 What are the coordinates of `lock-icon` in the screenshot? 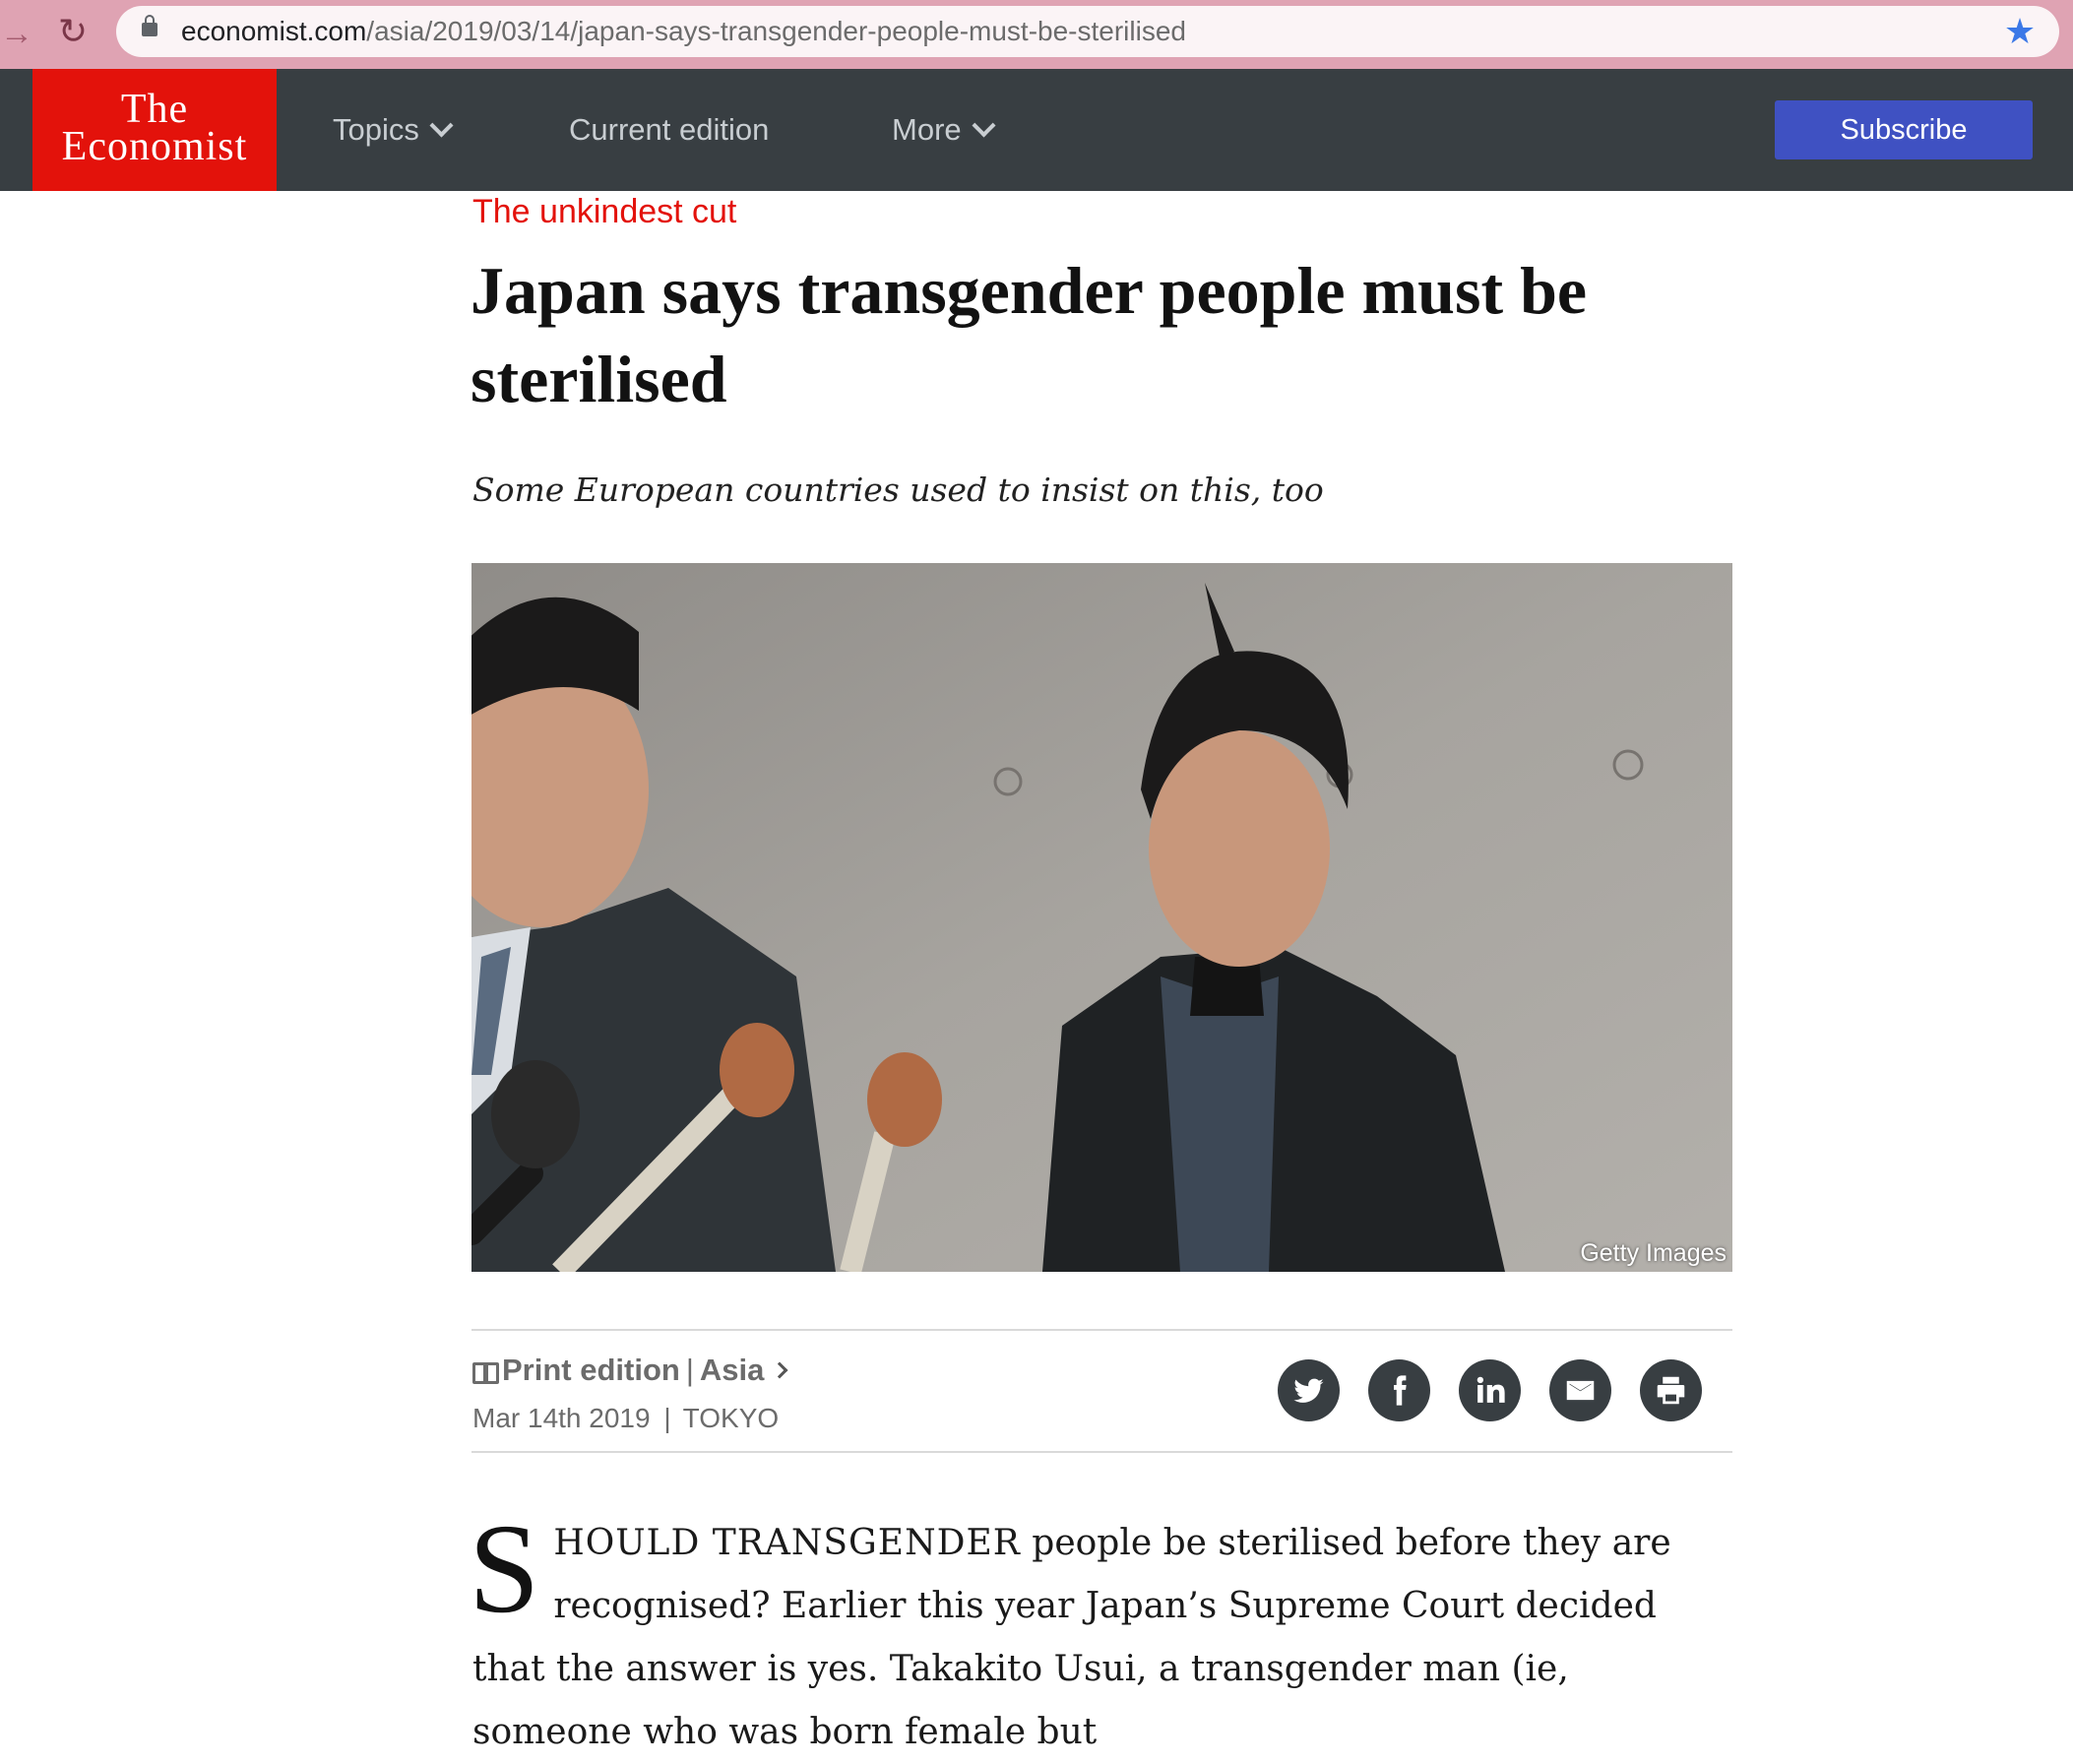 It's located at (149, 25).